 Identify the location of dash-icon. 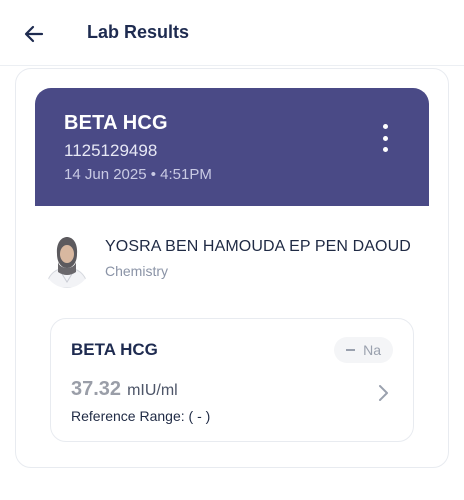
(351, 350).